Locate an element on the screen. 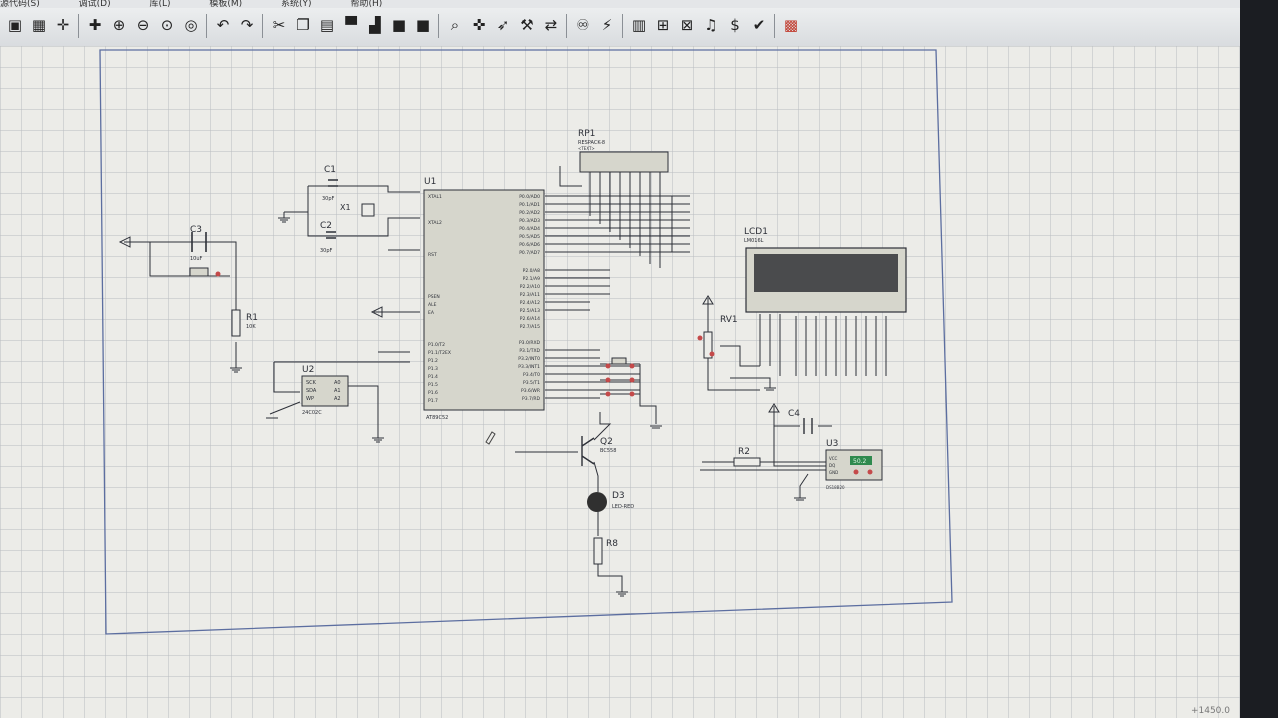  paste-button: ▤ is located at coordinates (327, 25).